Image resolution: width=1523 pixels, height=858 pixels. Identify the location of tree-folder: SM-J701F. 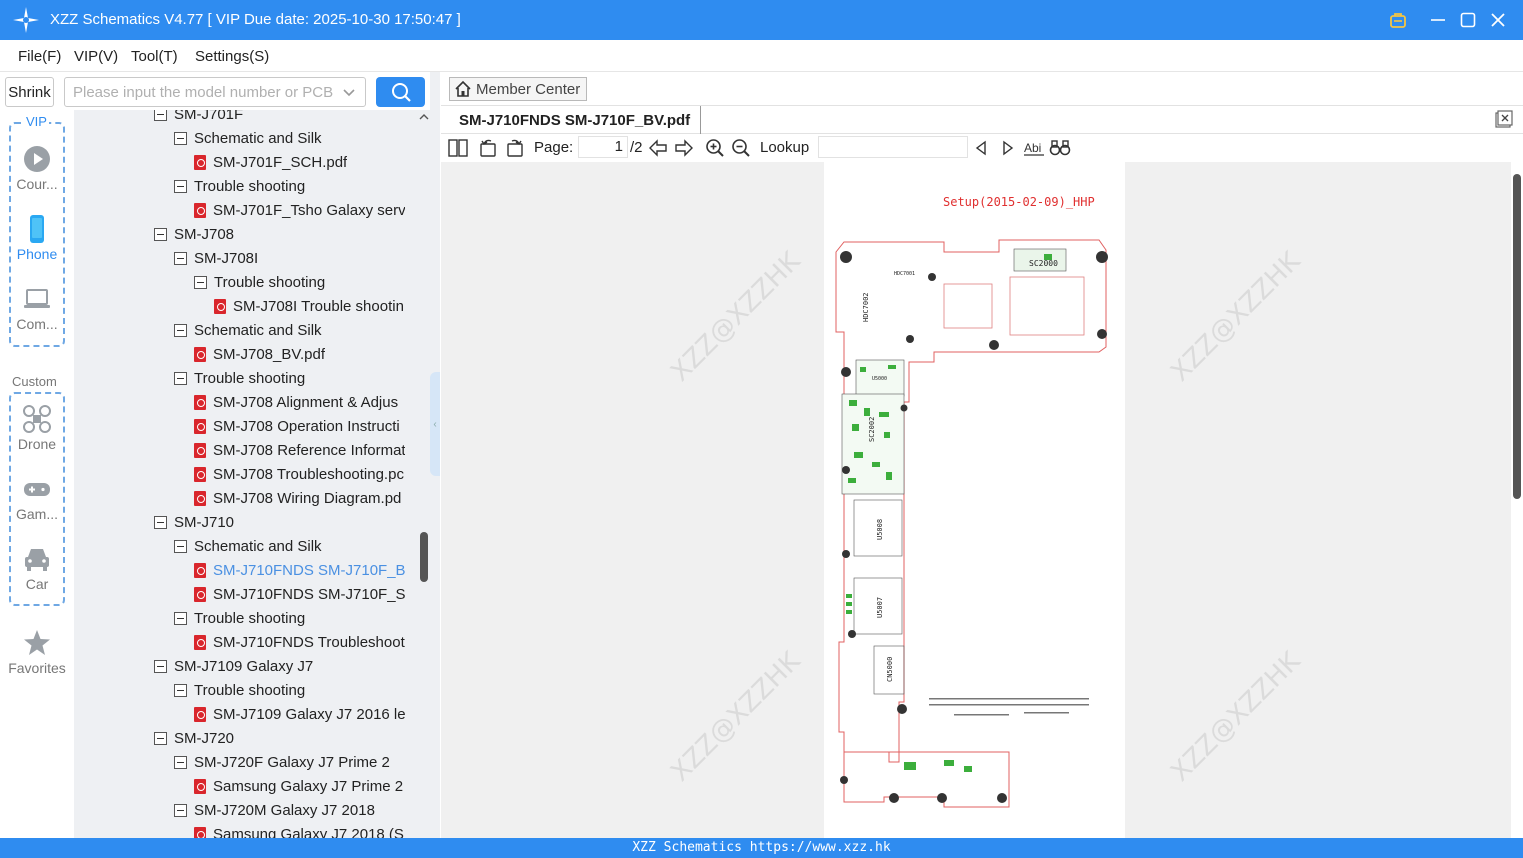
(198, 117).